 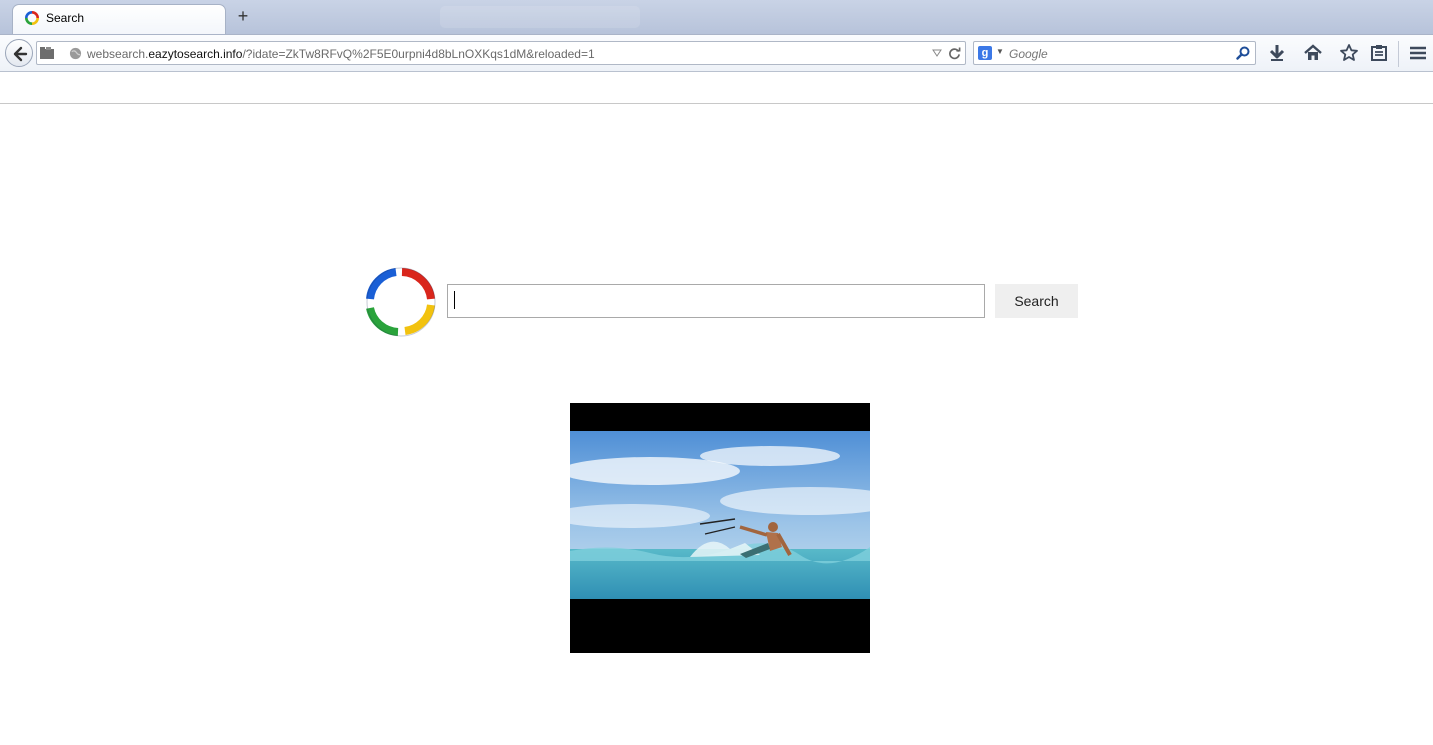 I want to click on download-icon, so click(x=1277, y=53).